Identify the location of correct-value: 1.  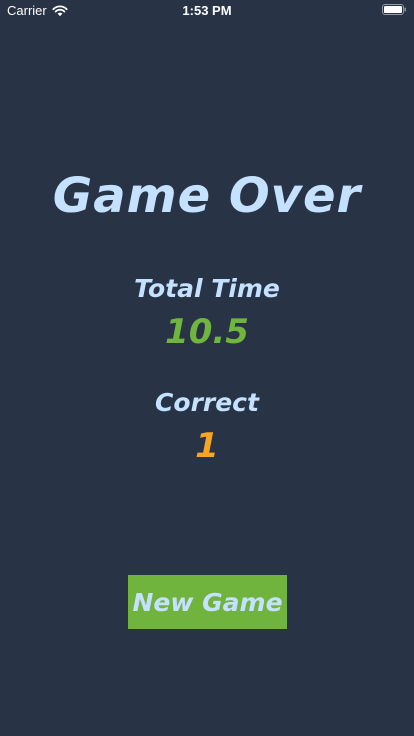
(207, 446).